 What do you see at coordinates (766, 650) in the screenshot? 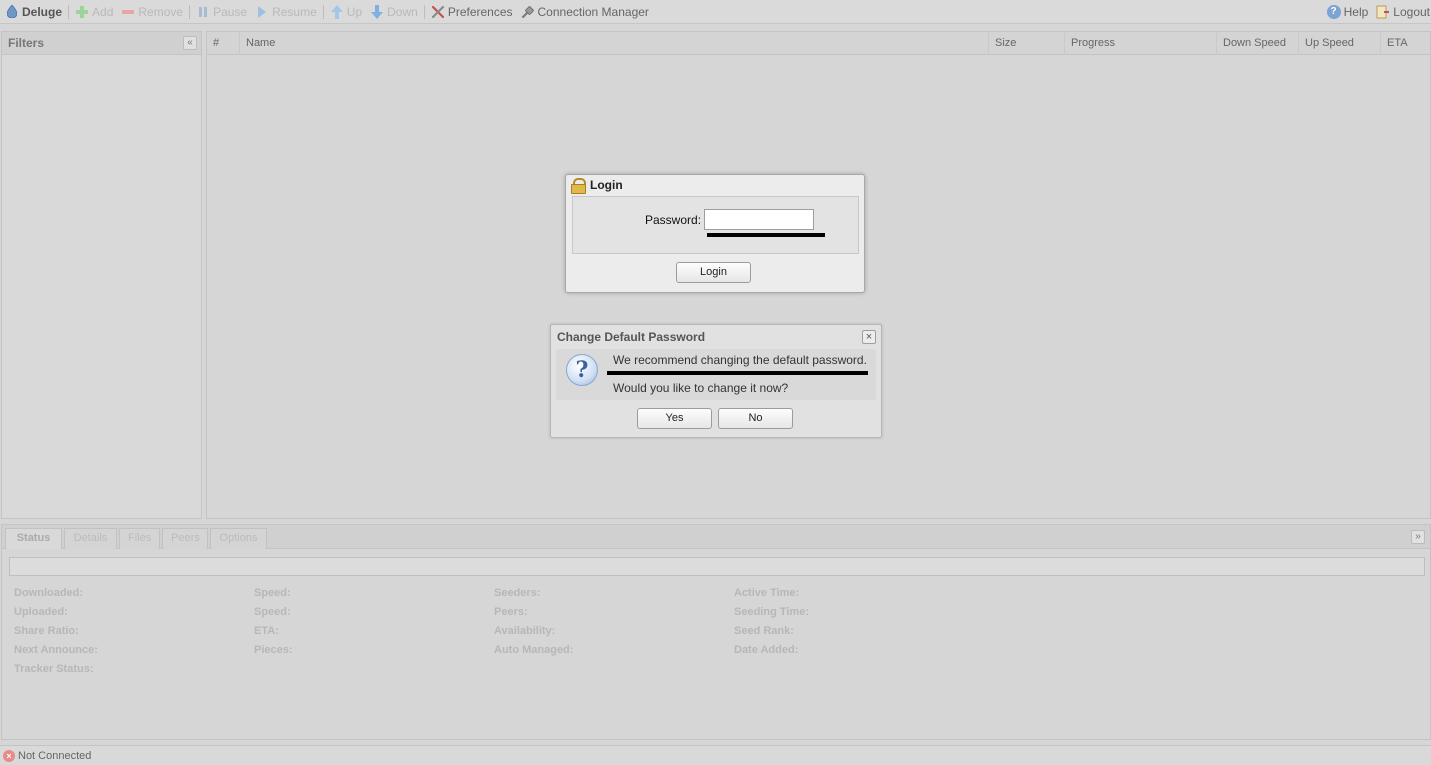
I see `date-added-label: Date Added:` at bounding box center [766, 650].